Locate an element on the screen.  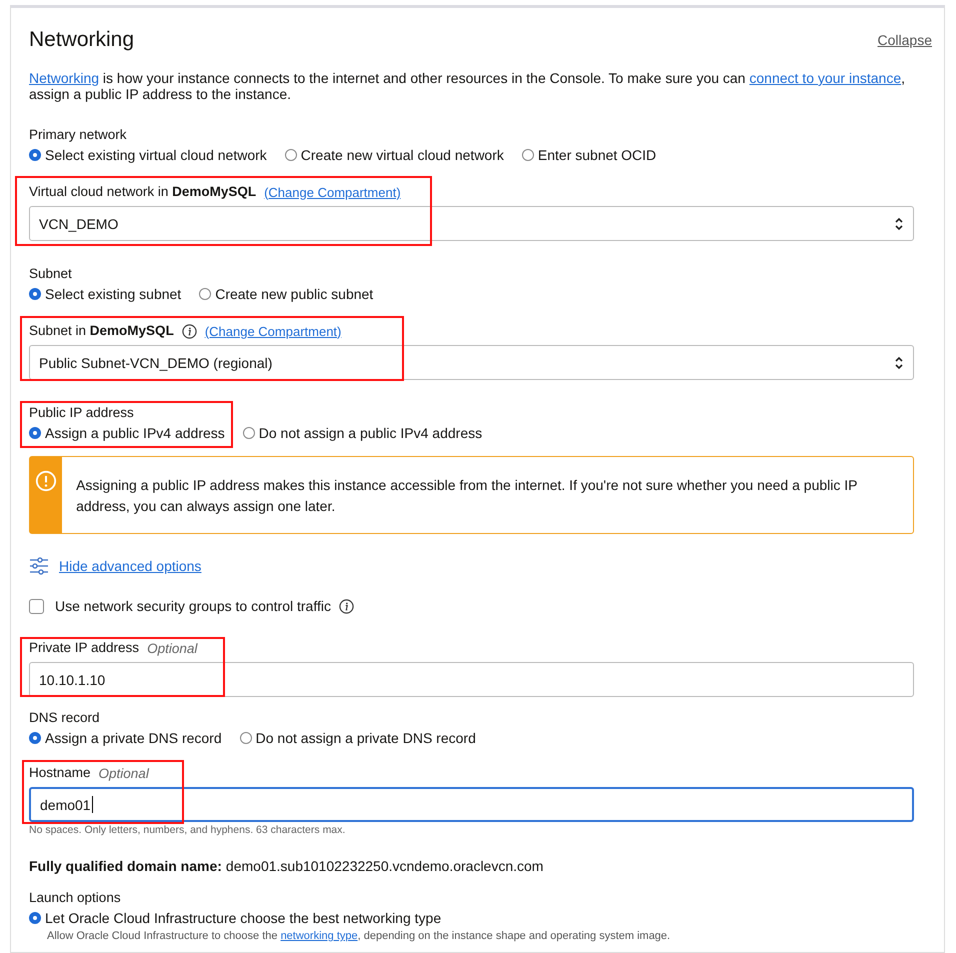
field-label: Private IP address is located at coordinates (84, 648).